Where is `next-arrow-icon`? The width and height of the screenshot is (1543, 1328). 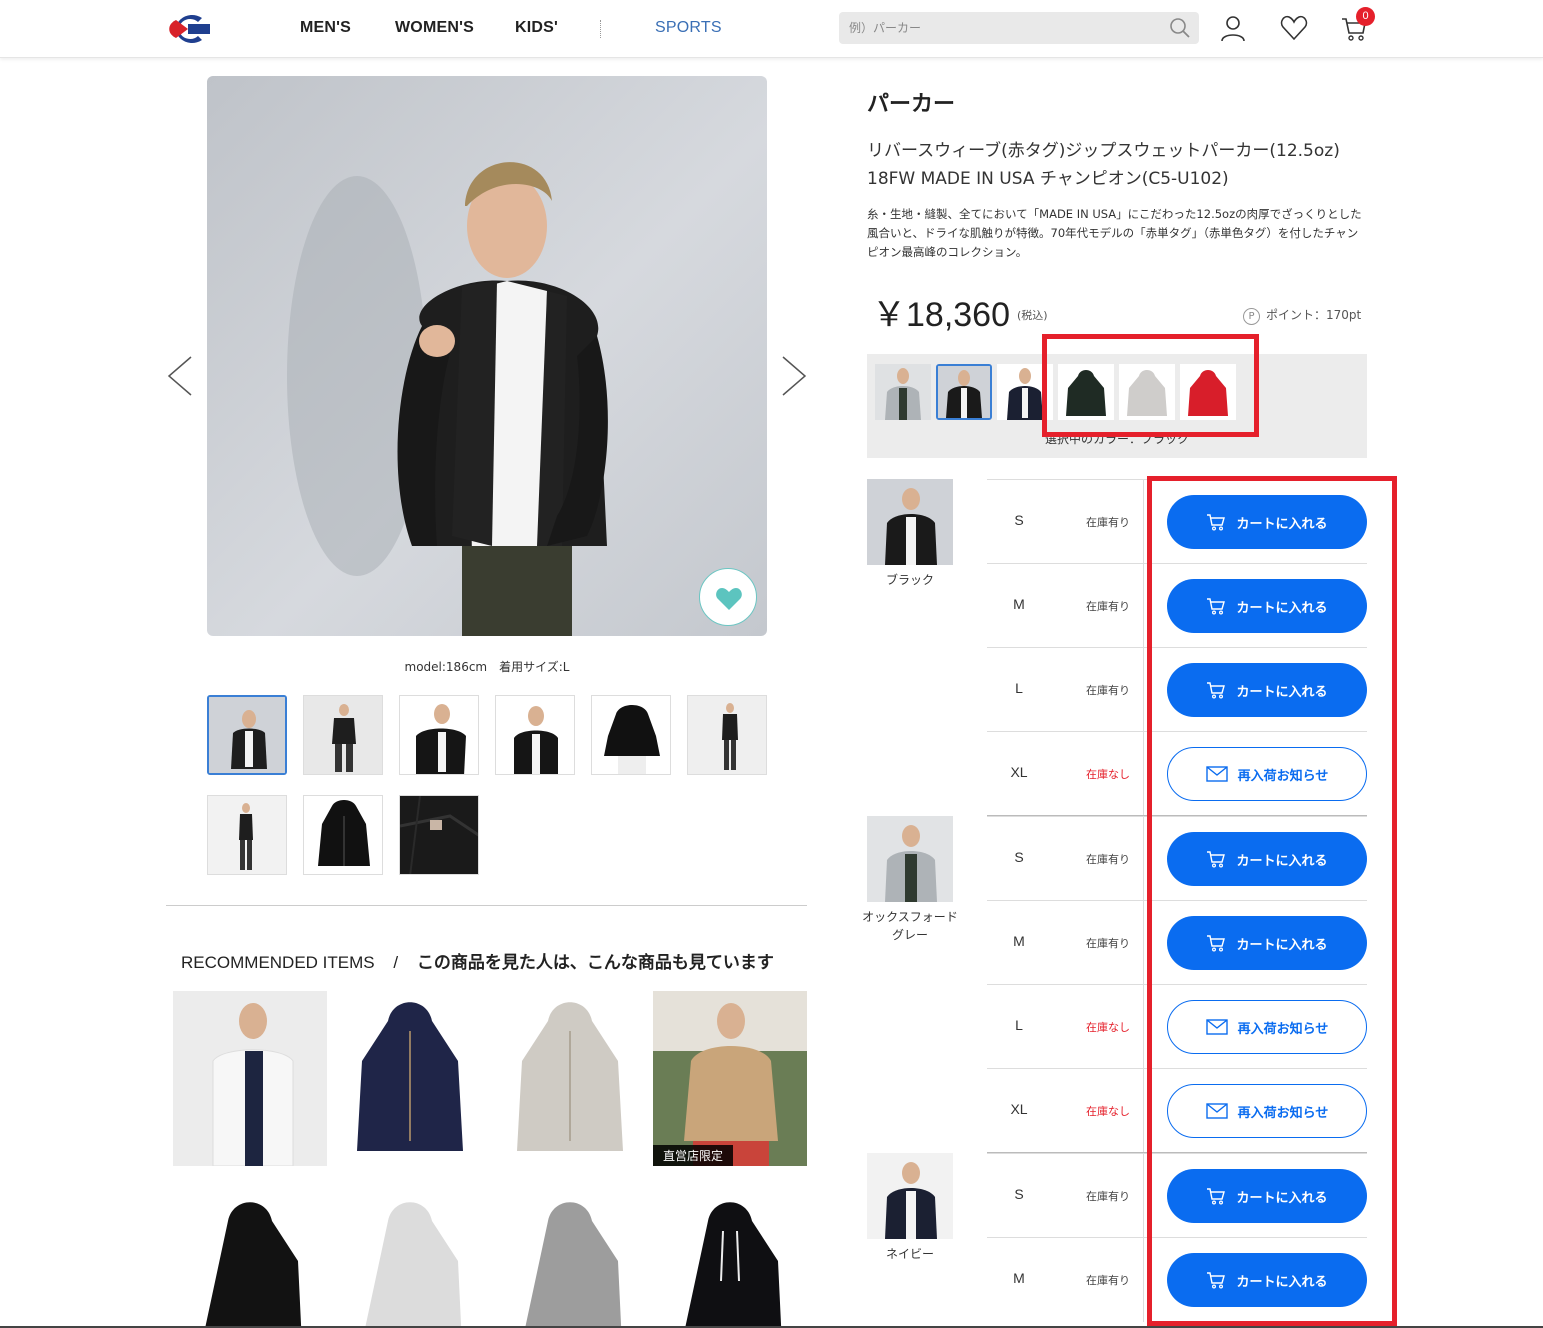 next-arrow-icon is located at coordinates (794, 376).